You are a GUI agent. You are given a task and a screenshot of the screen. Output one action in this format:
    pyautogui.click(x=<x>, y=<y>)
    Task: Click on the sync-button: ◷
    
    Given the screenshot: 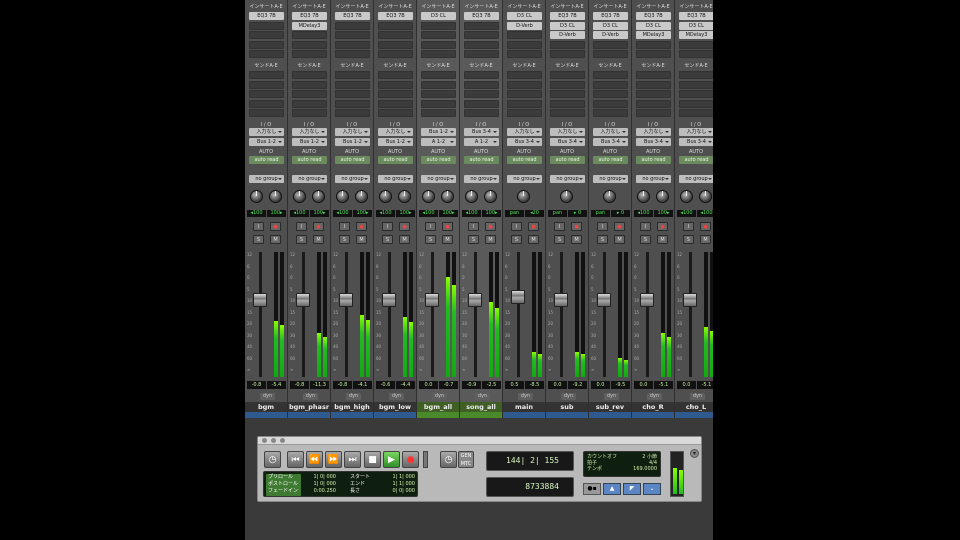 What is the action you would take?
    pyautogui.click(x=448, y=459)
    